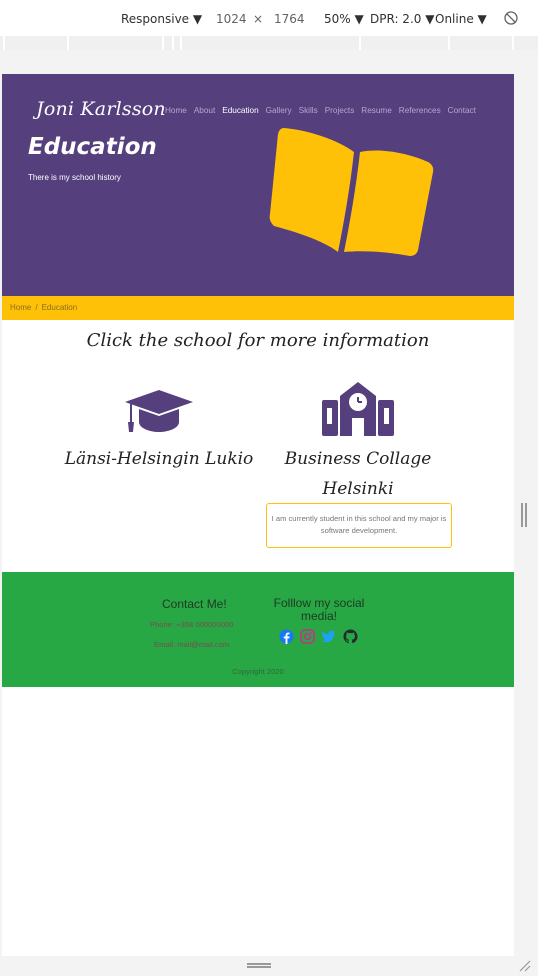  Describe the element at coordinates (258, 19) in the screenshot. I see `times-sign: ×` at that location.